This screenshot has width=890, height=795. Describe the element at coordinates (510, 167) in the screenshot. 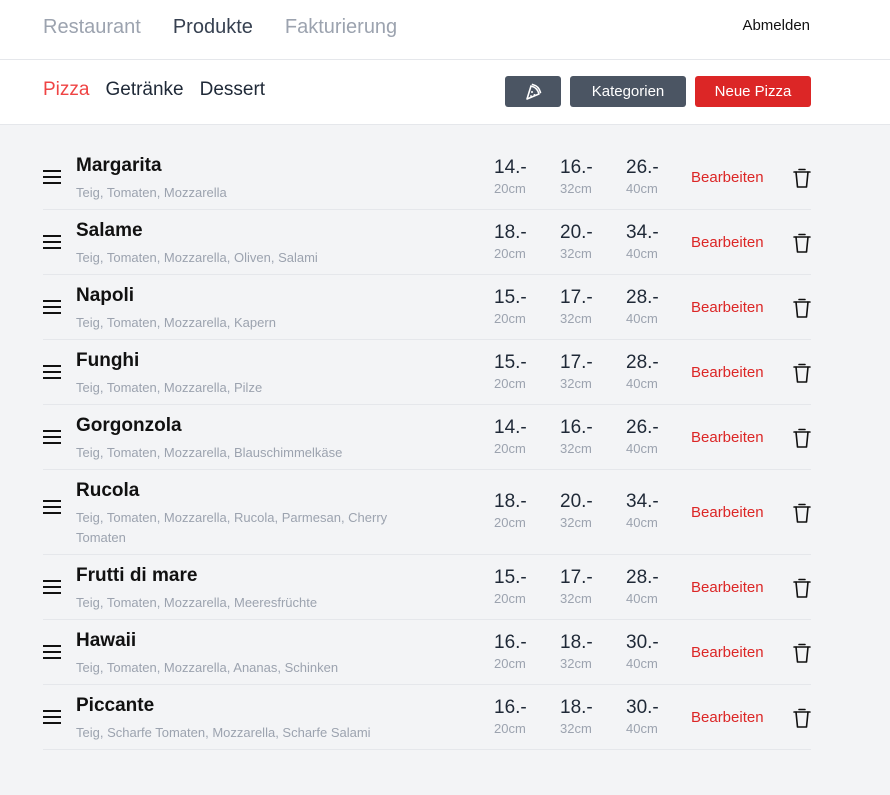

I see `price-value: 14.-` at that location.